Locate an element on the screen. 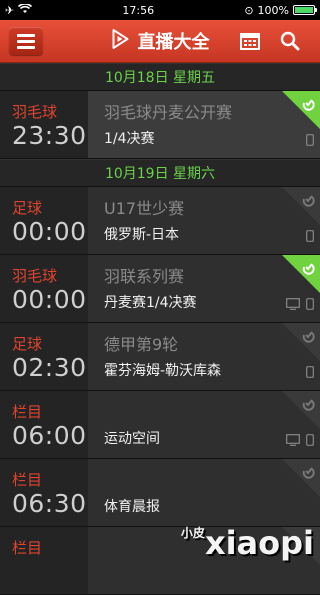 The height and width of the screenshot is (595, 320). header-title-group: 直播大全 is located at coordinates (160, 41).